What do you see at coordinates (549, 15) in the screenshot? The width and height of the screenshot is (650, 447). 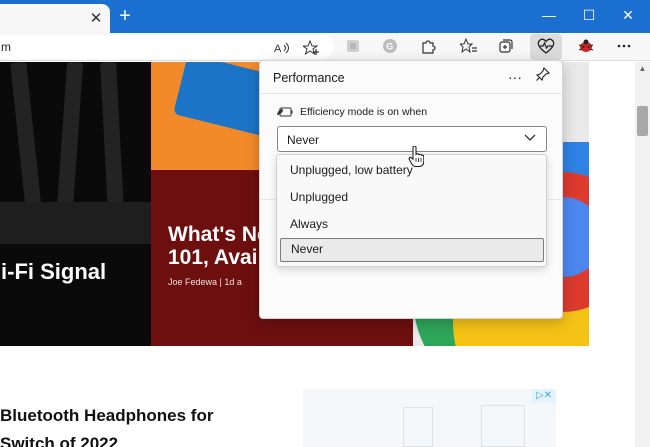 I see `minimize-button: —` at bounding box center [549, 15].